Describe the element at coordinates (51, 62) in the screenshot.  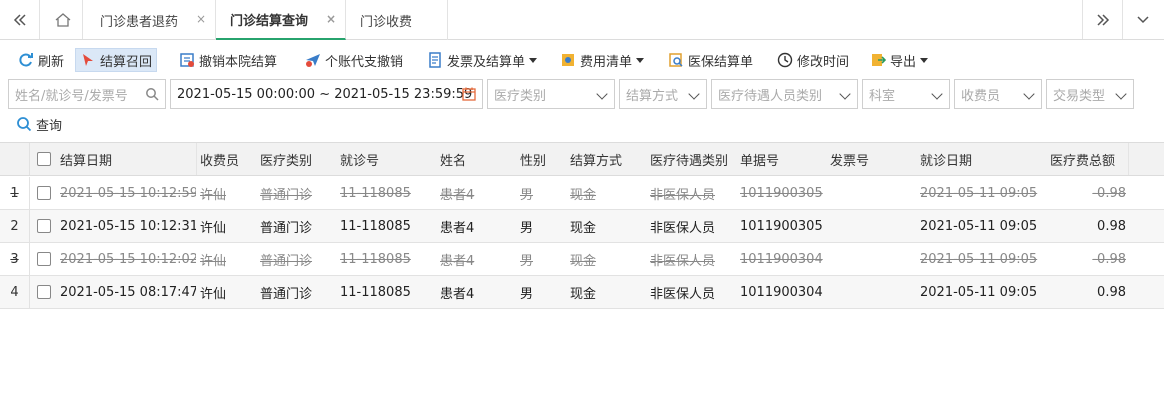
I see `refresh-label: 刷新` at that location.